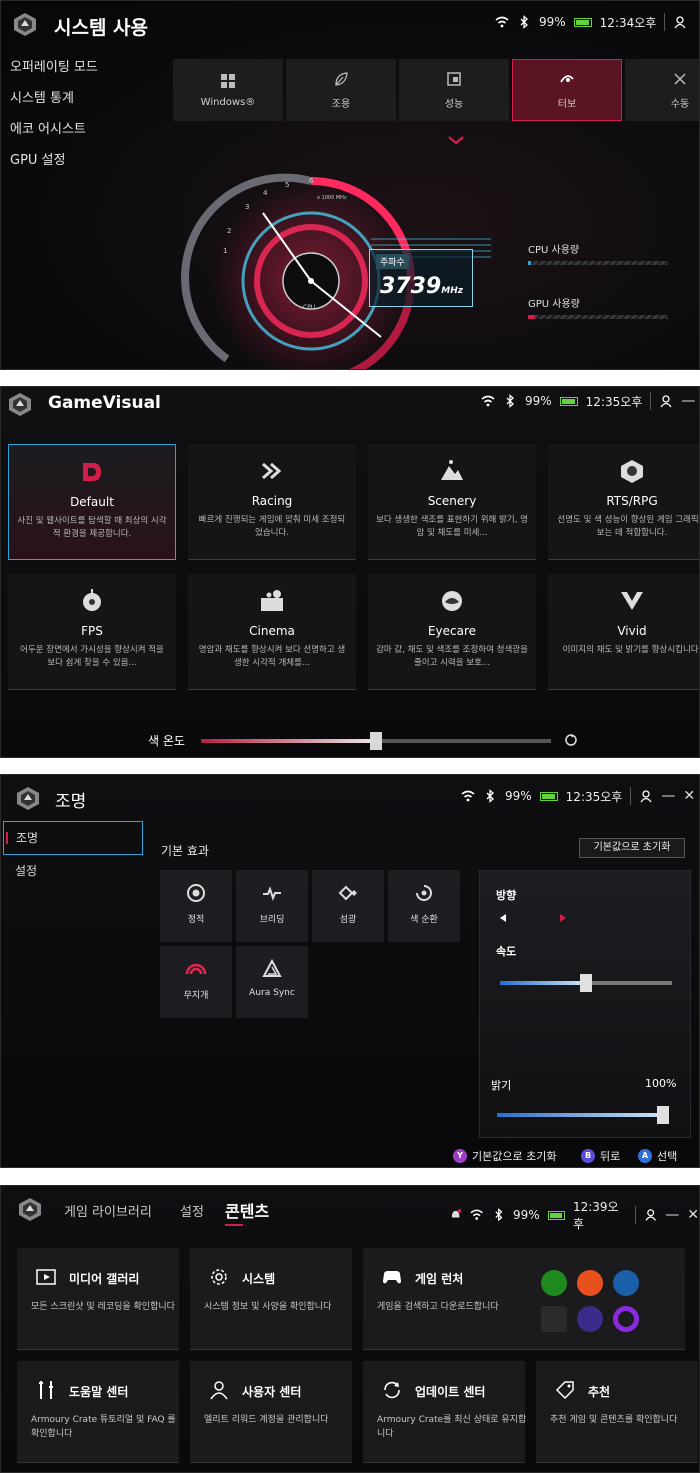  Describe the element at coordinates (455, 1215) in the screenshot. I see `notification-bell-icon` at that location.